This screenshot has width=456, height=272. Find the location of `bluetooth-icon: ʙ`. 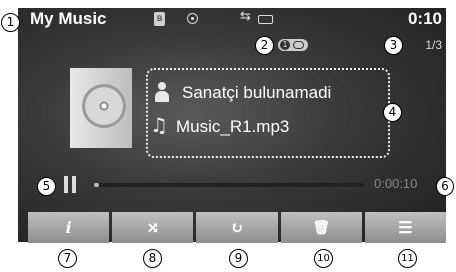

bluetooth-icon: ʙ is located at coordinates (159, 19).